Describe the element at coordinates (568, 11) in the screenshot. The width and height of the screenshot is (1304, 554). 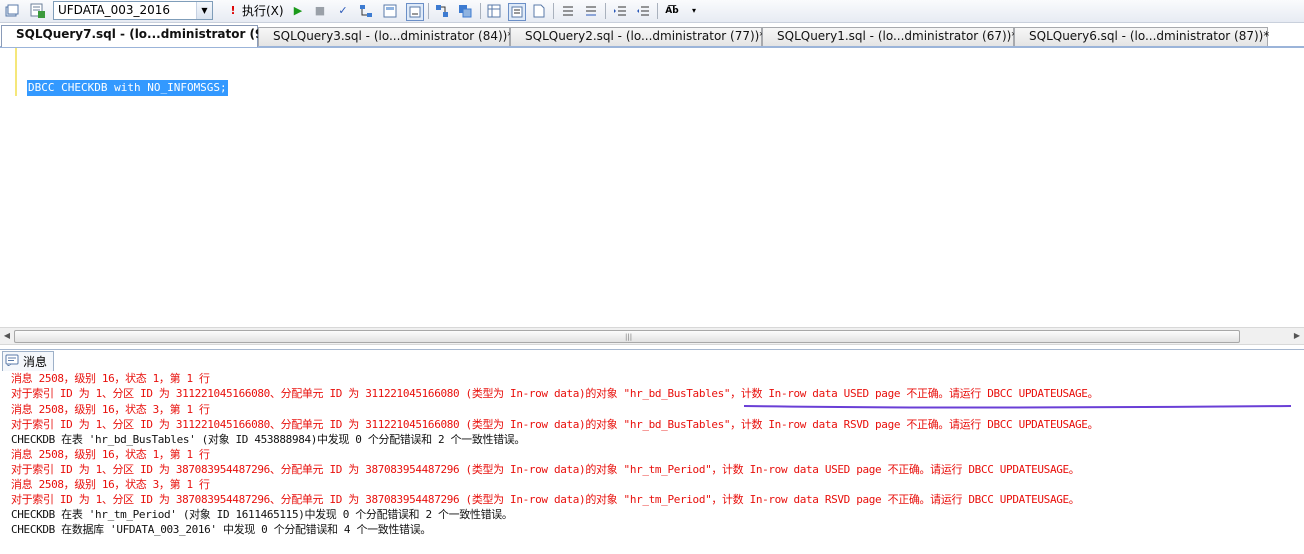
I see `comment-icon` at that location.